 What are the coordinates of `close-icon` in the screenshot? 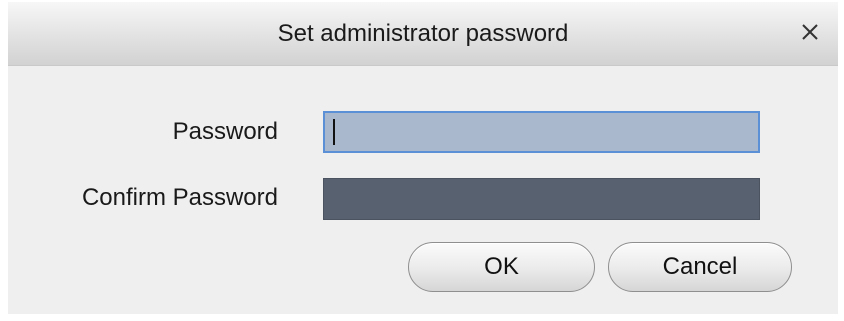 It's located at (810, 32).